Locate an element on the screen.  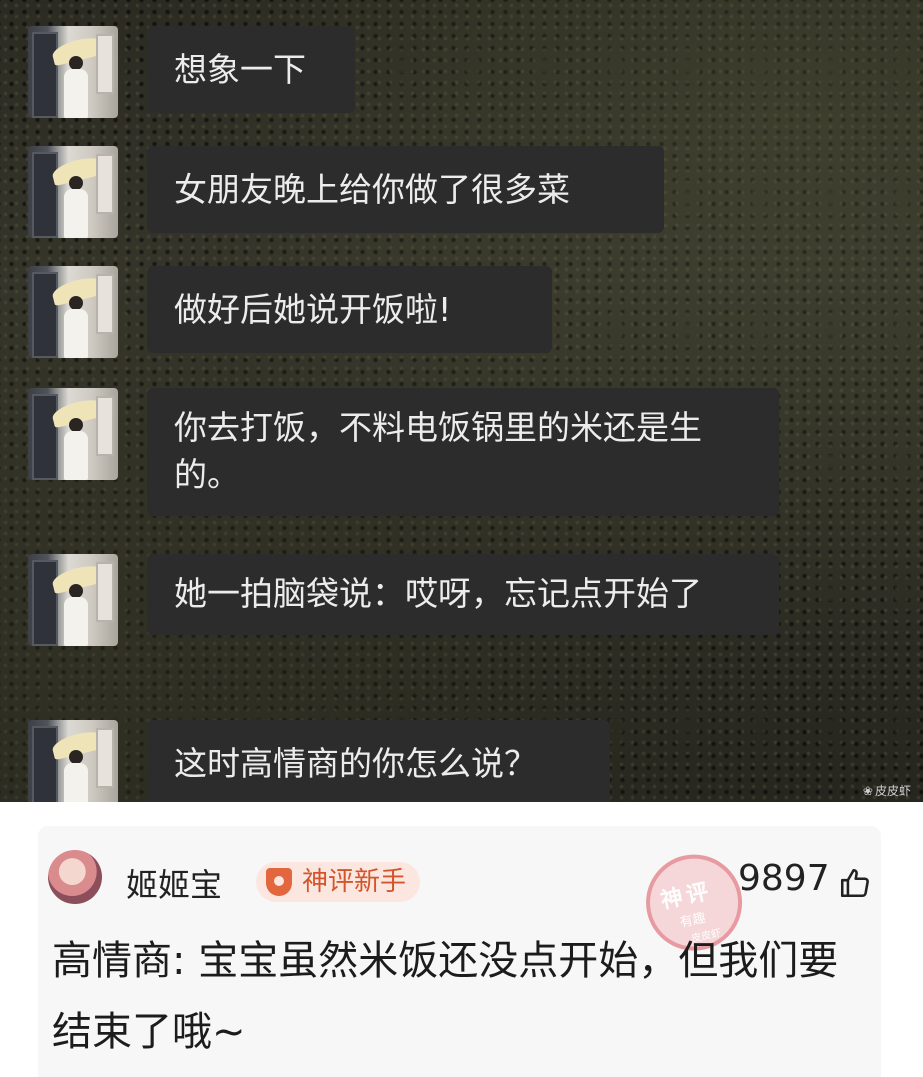
thumbs-up-icon is located at coordinates (855, 883).